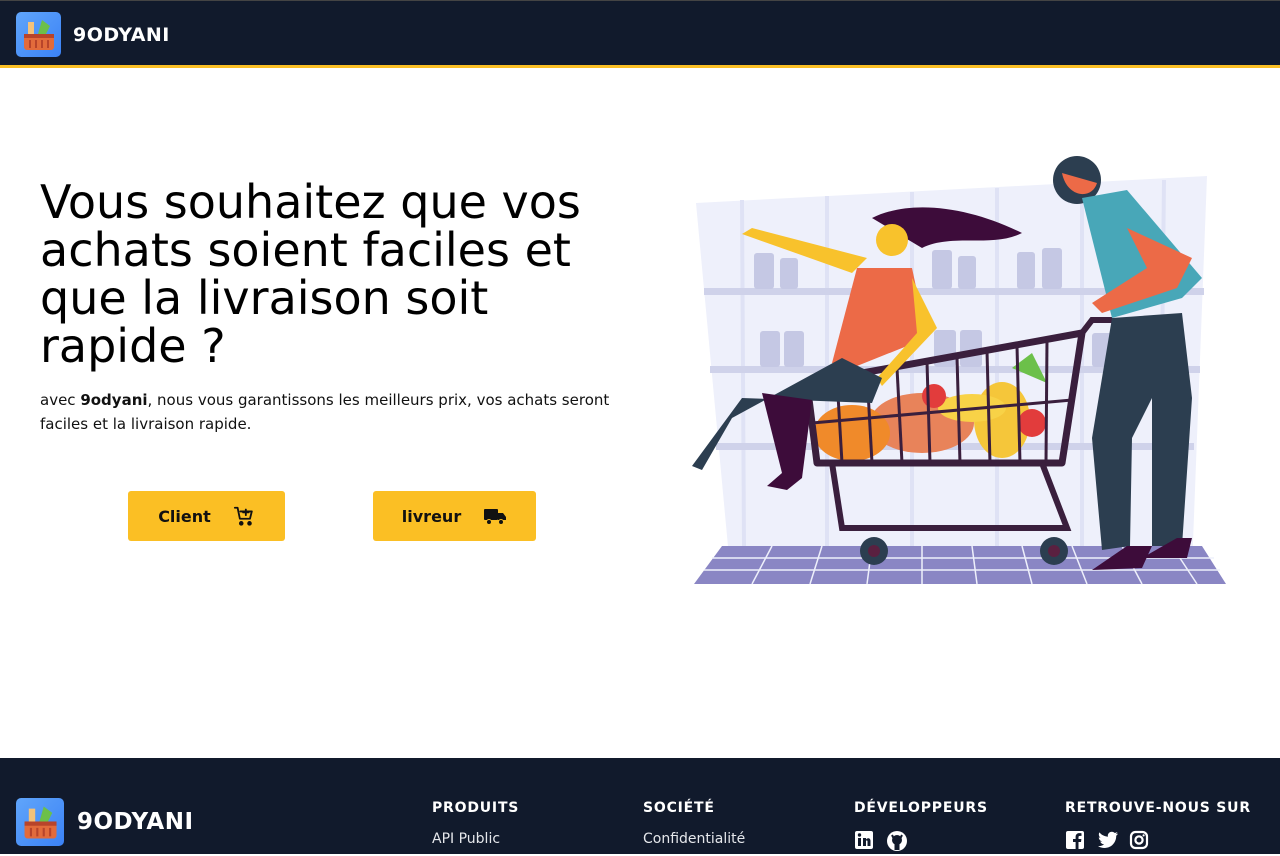 This screenshot has width=1280, height=856. What do you see at coordinates (476, 808) in the screenshot?
I see `footer-heading-produits: PRODUITS` at bounding box center [476, 808].